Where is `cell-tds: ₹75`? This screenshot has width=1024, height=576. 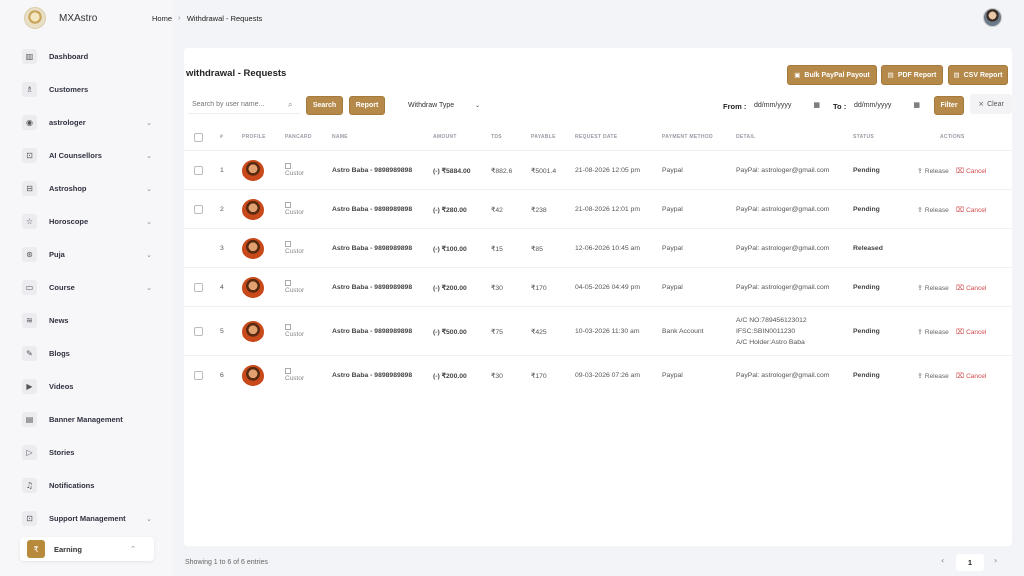
cell-tds: ₹75 is located at coordinates (497, 332).